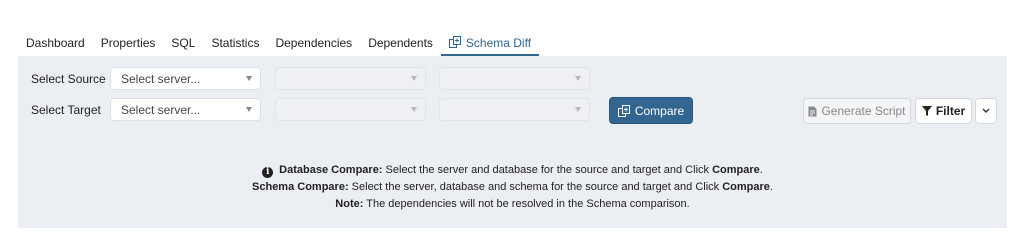  I want to click on filter-button: Filter, so click(943, 111).